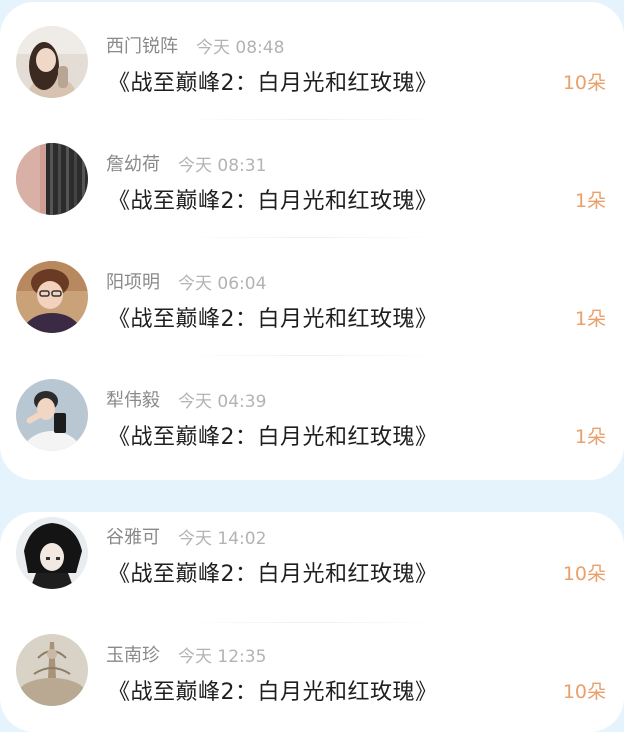  I want to click on woman-portrait-icon, so click(52, 62).